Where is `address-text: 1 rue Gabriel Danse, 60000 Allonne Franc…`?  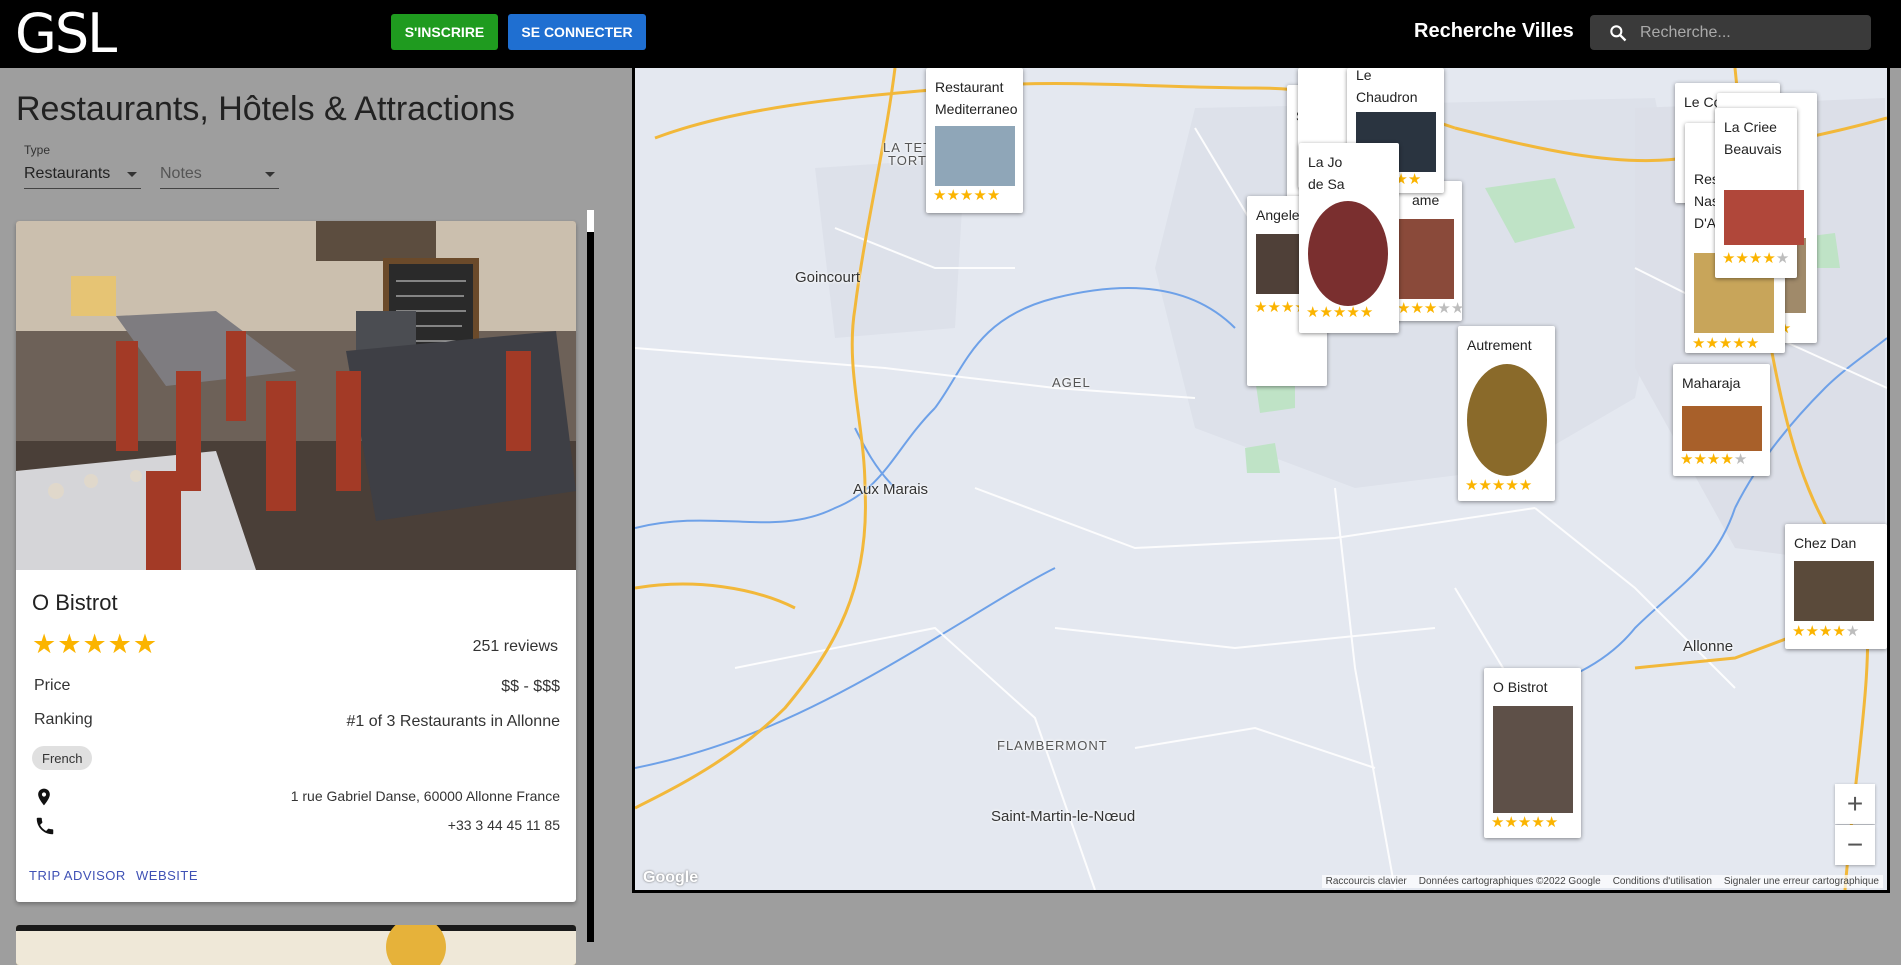 address-text: 1 rue Gabriel Danse, 60000 Allonne Franc… is located at coordinates (425, 796).